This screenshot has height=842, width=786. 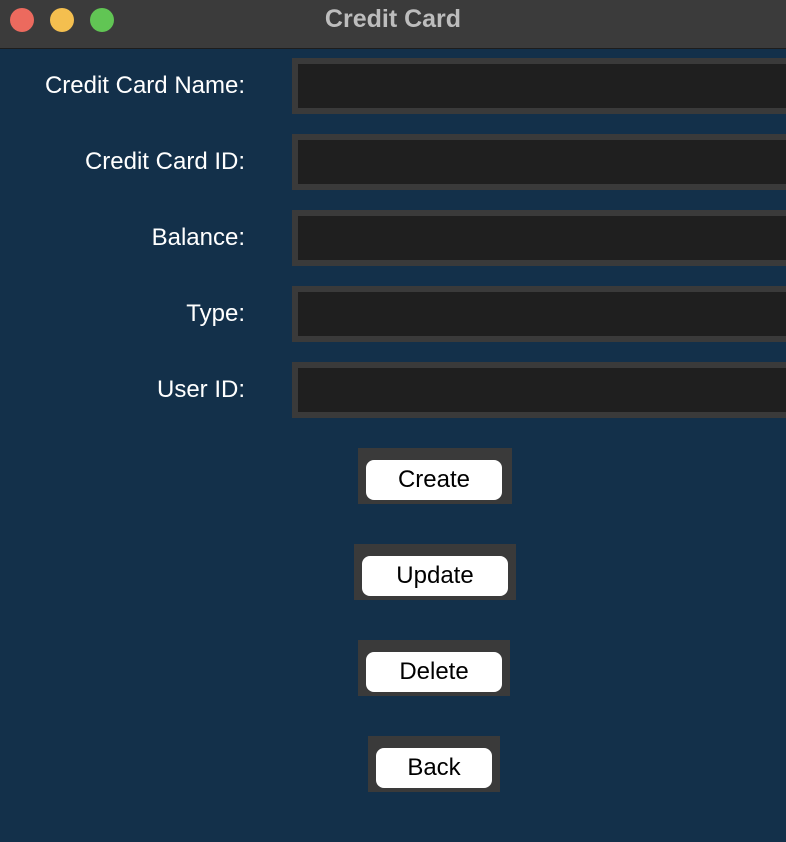 I want to click on balance-row: Balance:, so click(x=393, y=238).